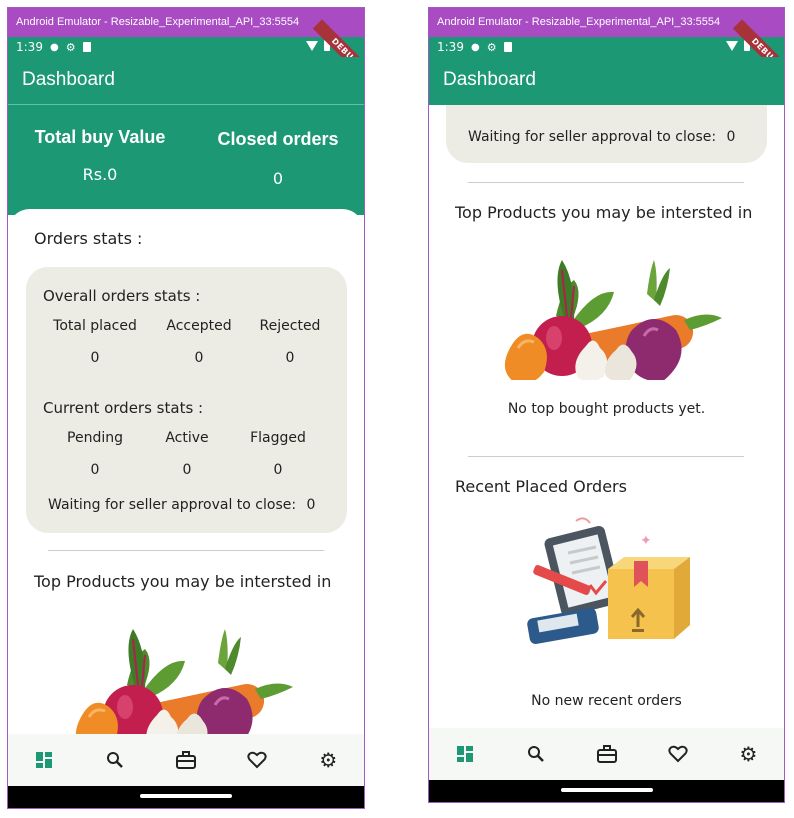 This screenshot has height=818, width=794. I want to click on active-value: 0, so click(187, 470).